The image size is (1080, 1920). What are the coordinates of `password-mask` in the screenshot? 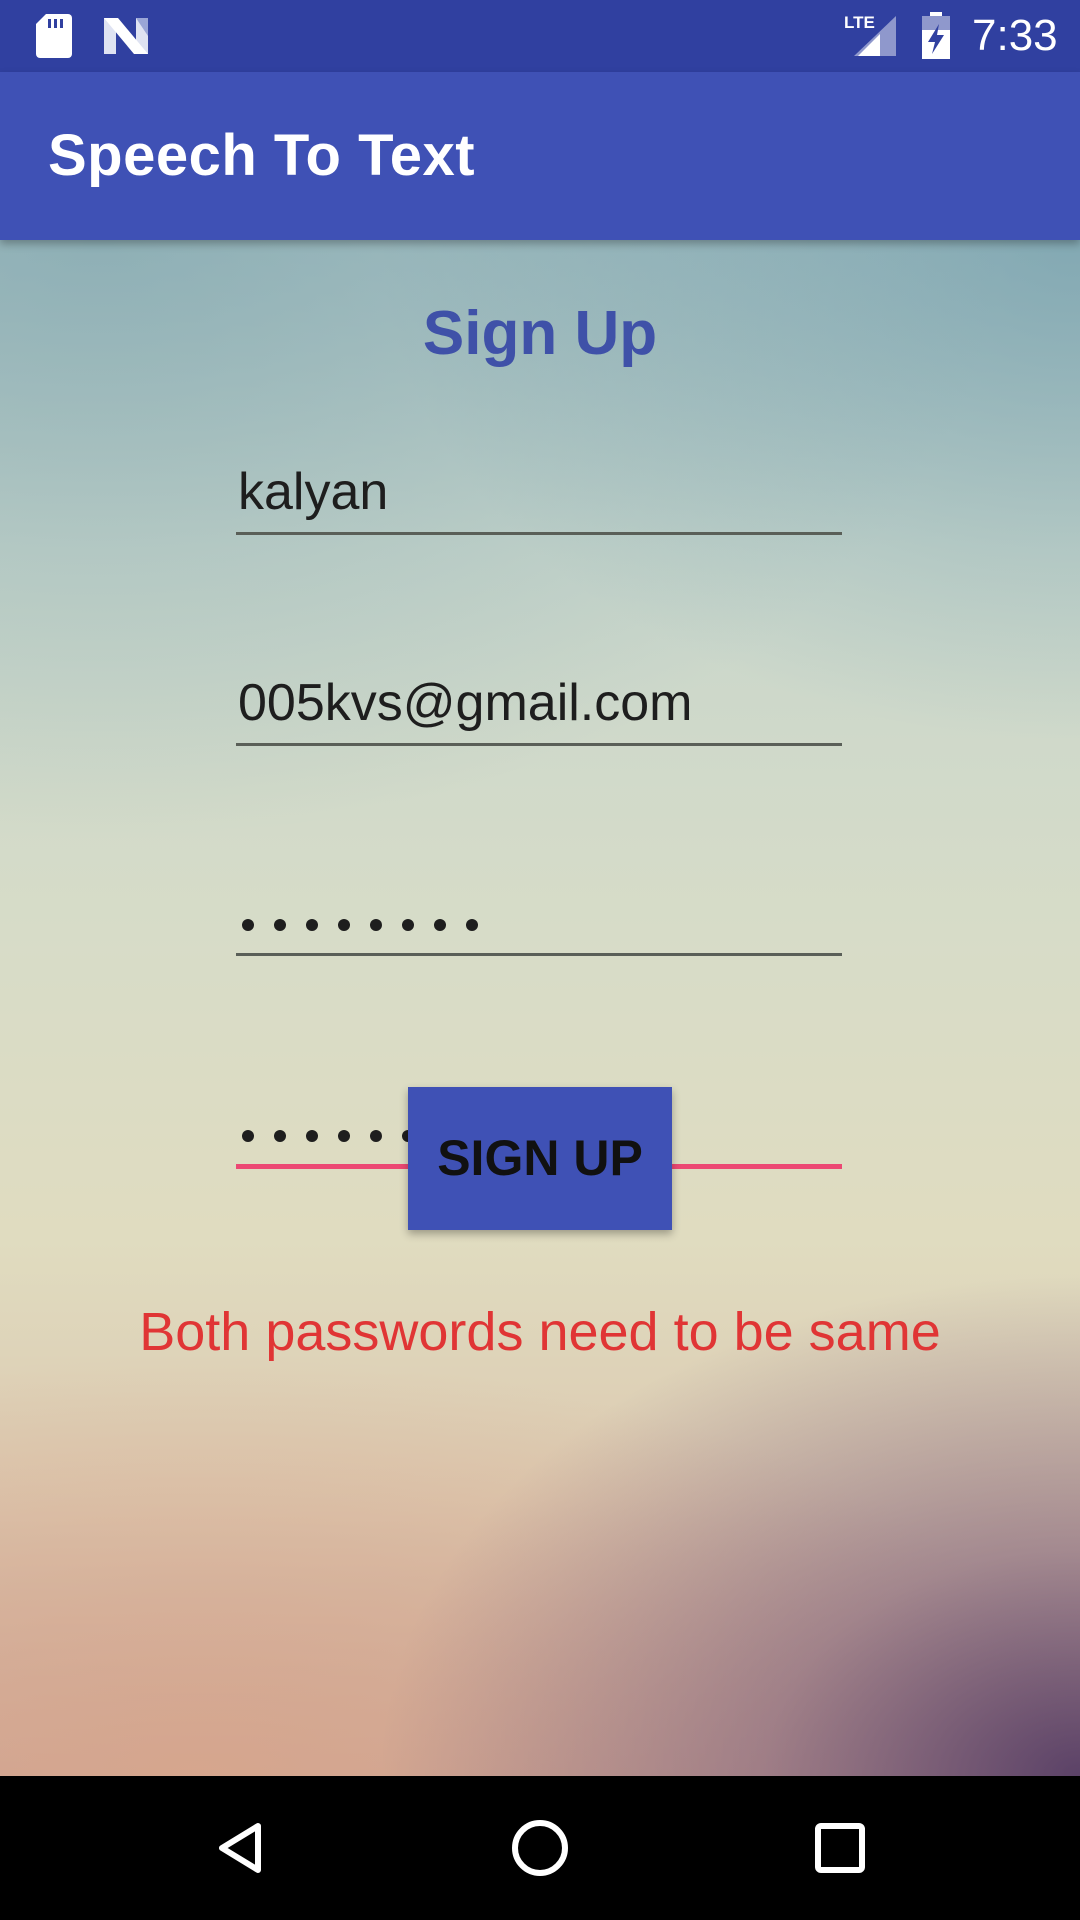 It's located at (360, 925).